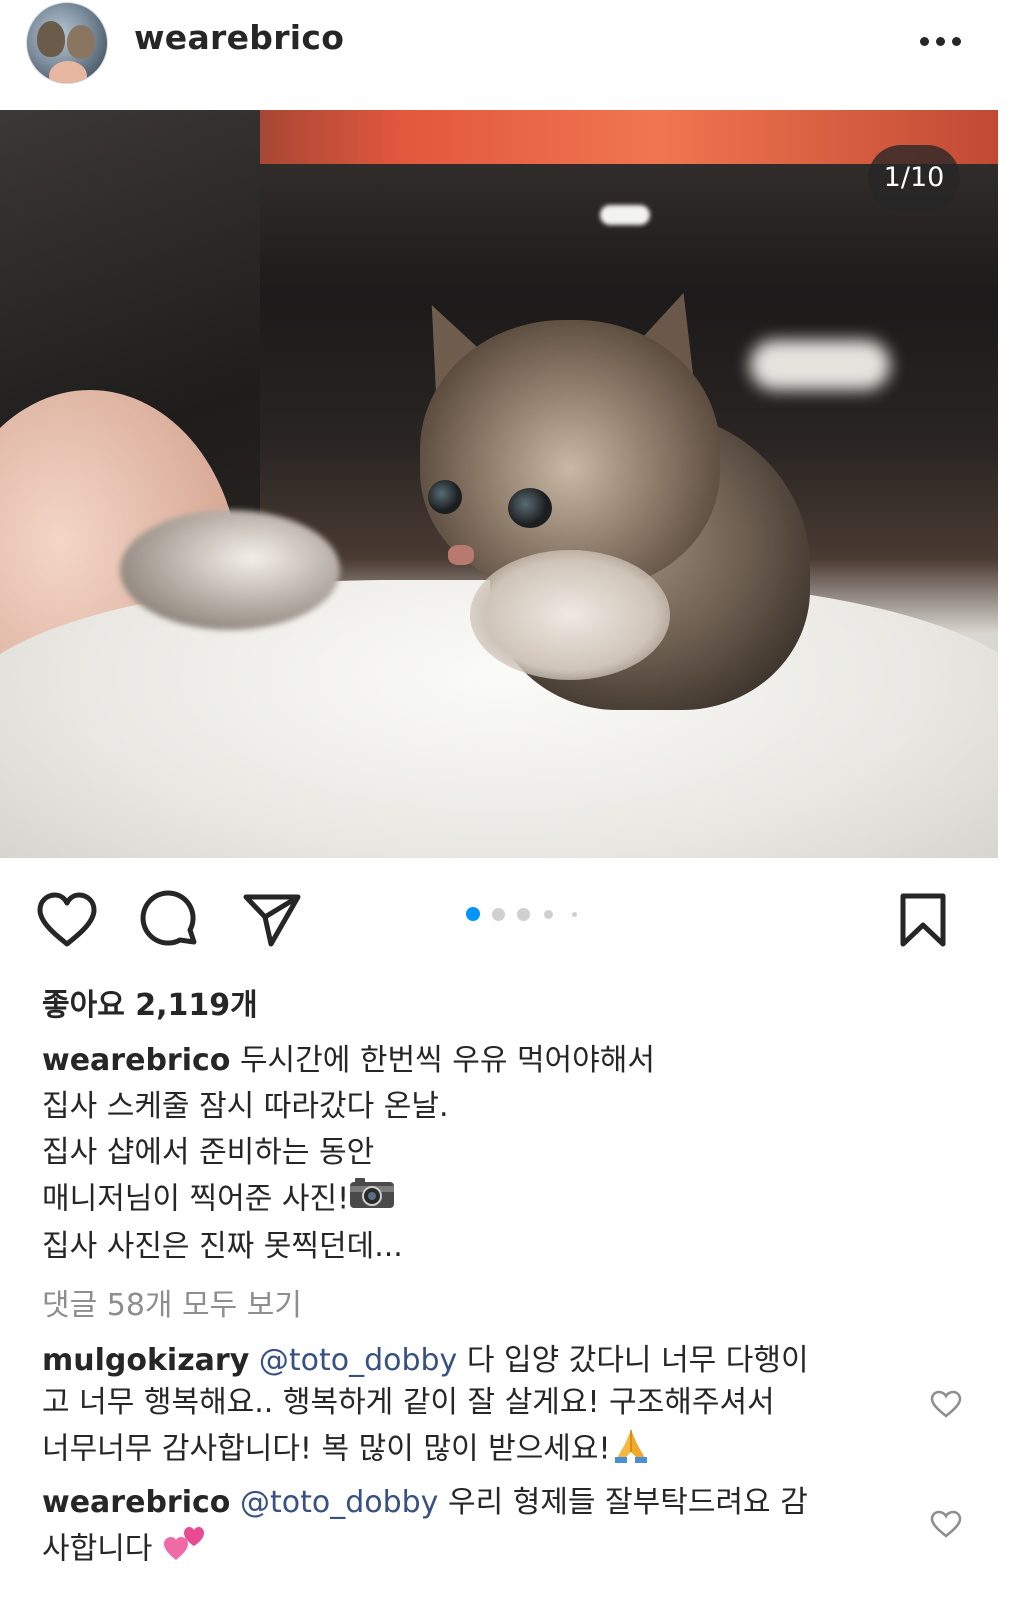  I want to click on comment-icon, so click(170, 920).